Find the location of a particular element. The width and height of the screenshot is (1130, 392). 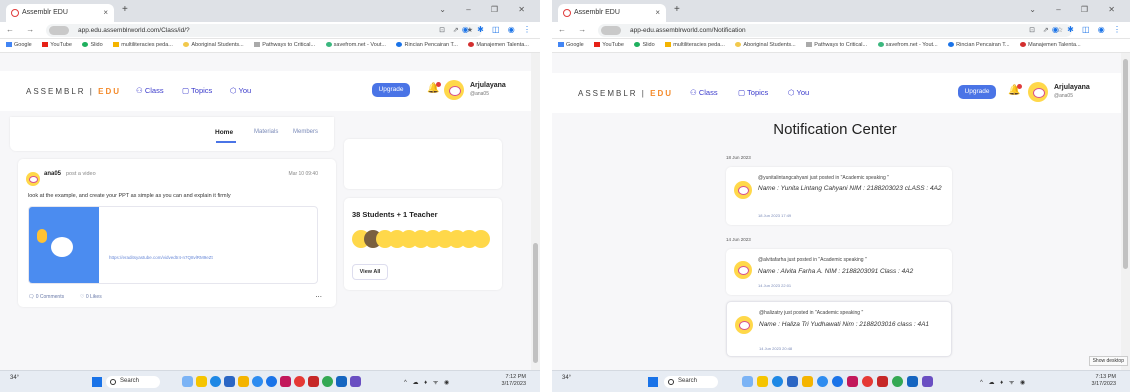

clock: 7:13 PM 3/17/2023 is located at coordinates (1104, 381).